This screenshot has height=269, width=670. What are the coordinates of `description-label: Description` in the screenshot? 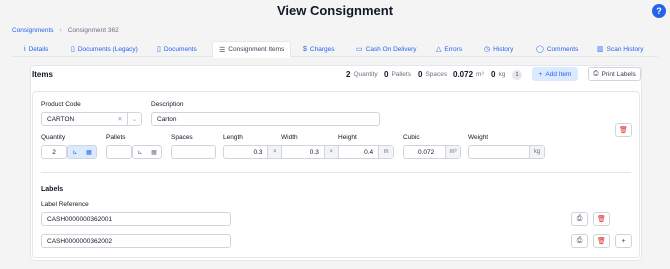 It's located at (167, 104).